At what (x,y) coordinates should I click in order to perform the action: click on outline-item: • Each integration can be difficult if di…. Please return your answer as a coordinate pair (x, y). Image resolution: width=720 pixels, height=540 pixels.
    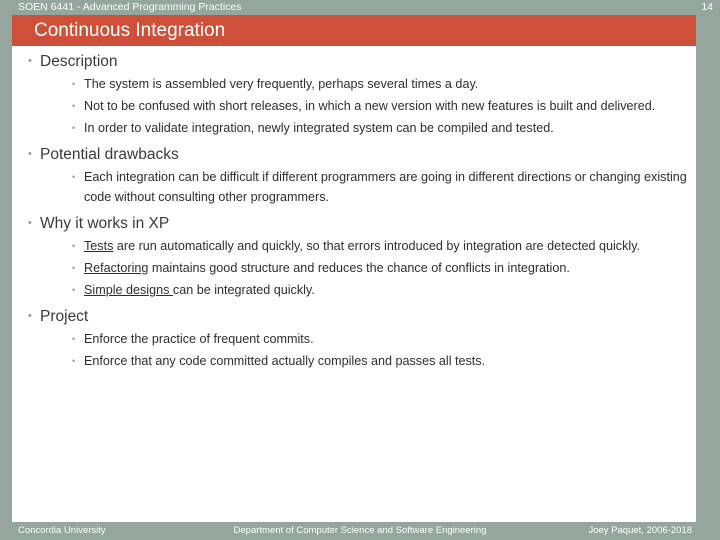
    Looking at the image, I should click on (354, 187).